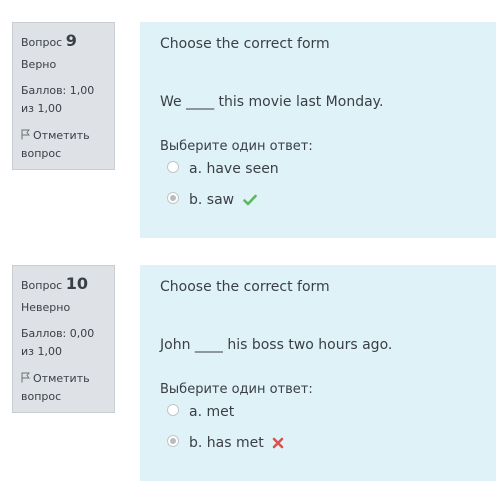 Image resolution: width=496 pixels, height=483 pixels. I want to click on question-number-value: 10, so click(76, 283).